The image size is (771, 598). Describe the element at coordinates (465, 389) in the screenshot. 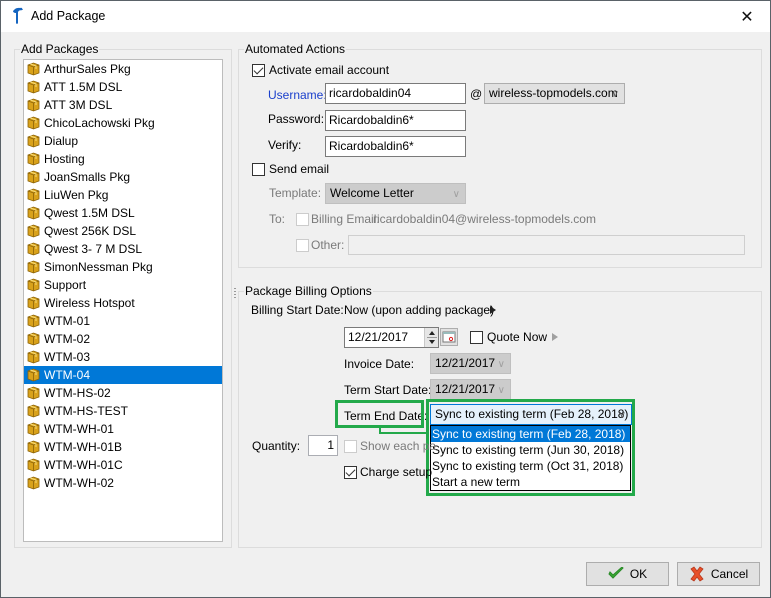

I see `term-start-value: 12/21/2017` at that location.